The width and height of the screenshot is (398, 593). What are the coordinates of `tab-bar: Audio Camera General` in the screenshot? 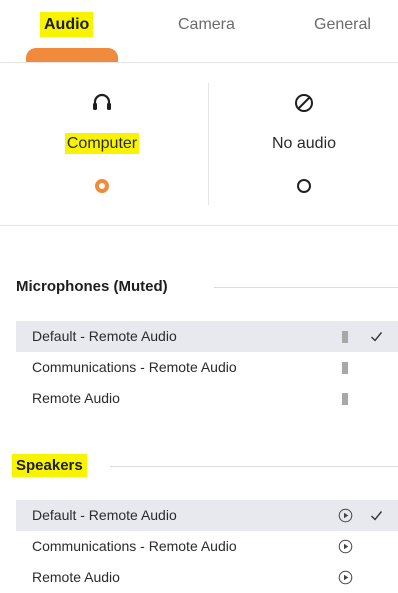 It's located at (199, 31).